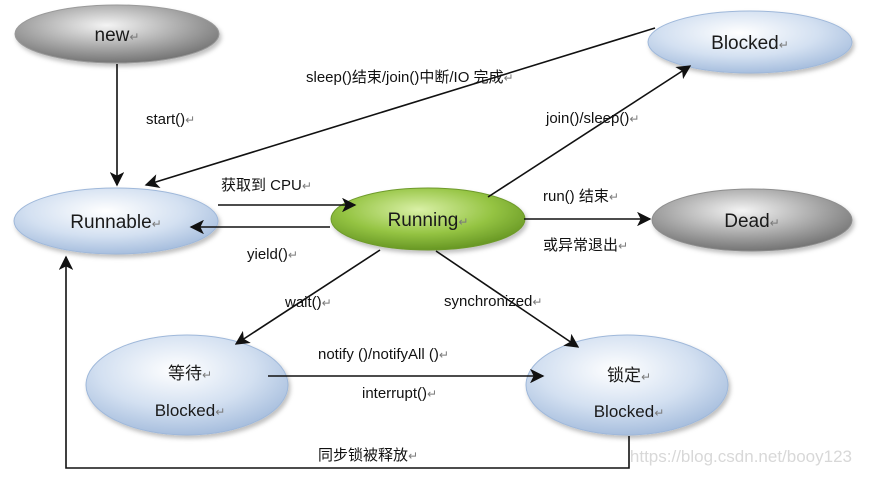 This screenshot has height=486, width=877. I want to click on label-wait: wait()↵, so click(308, 302).